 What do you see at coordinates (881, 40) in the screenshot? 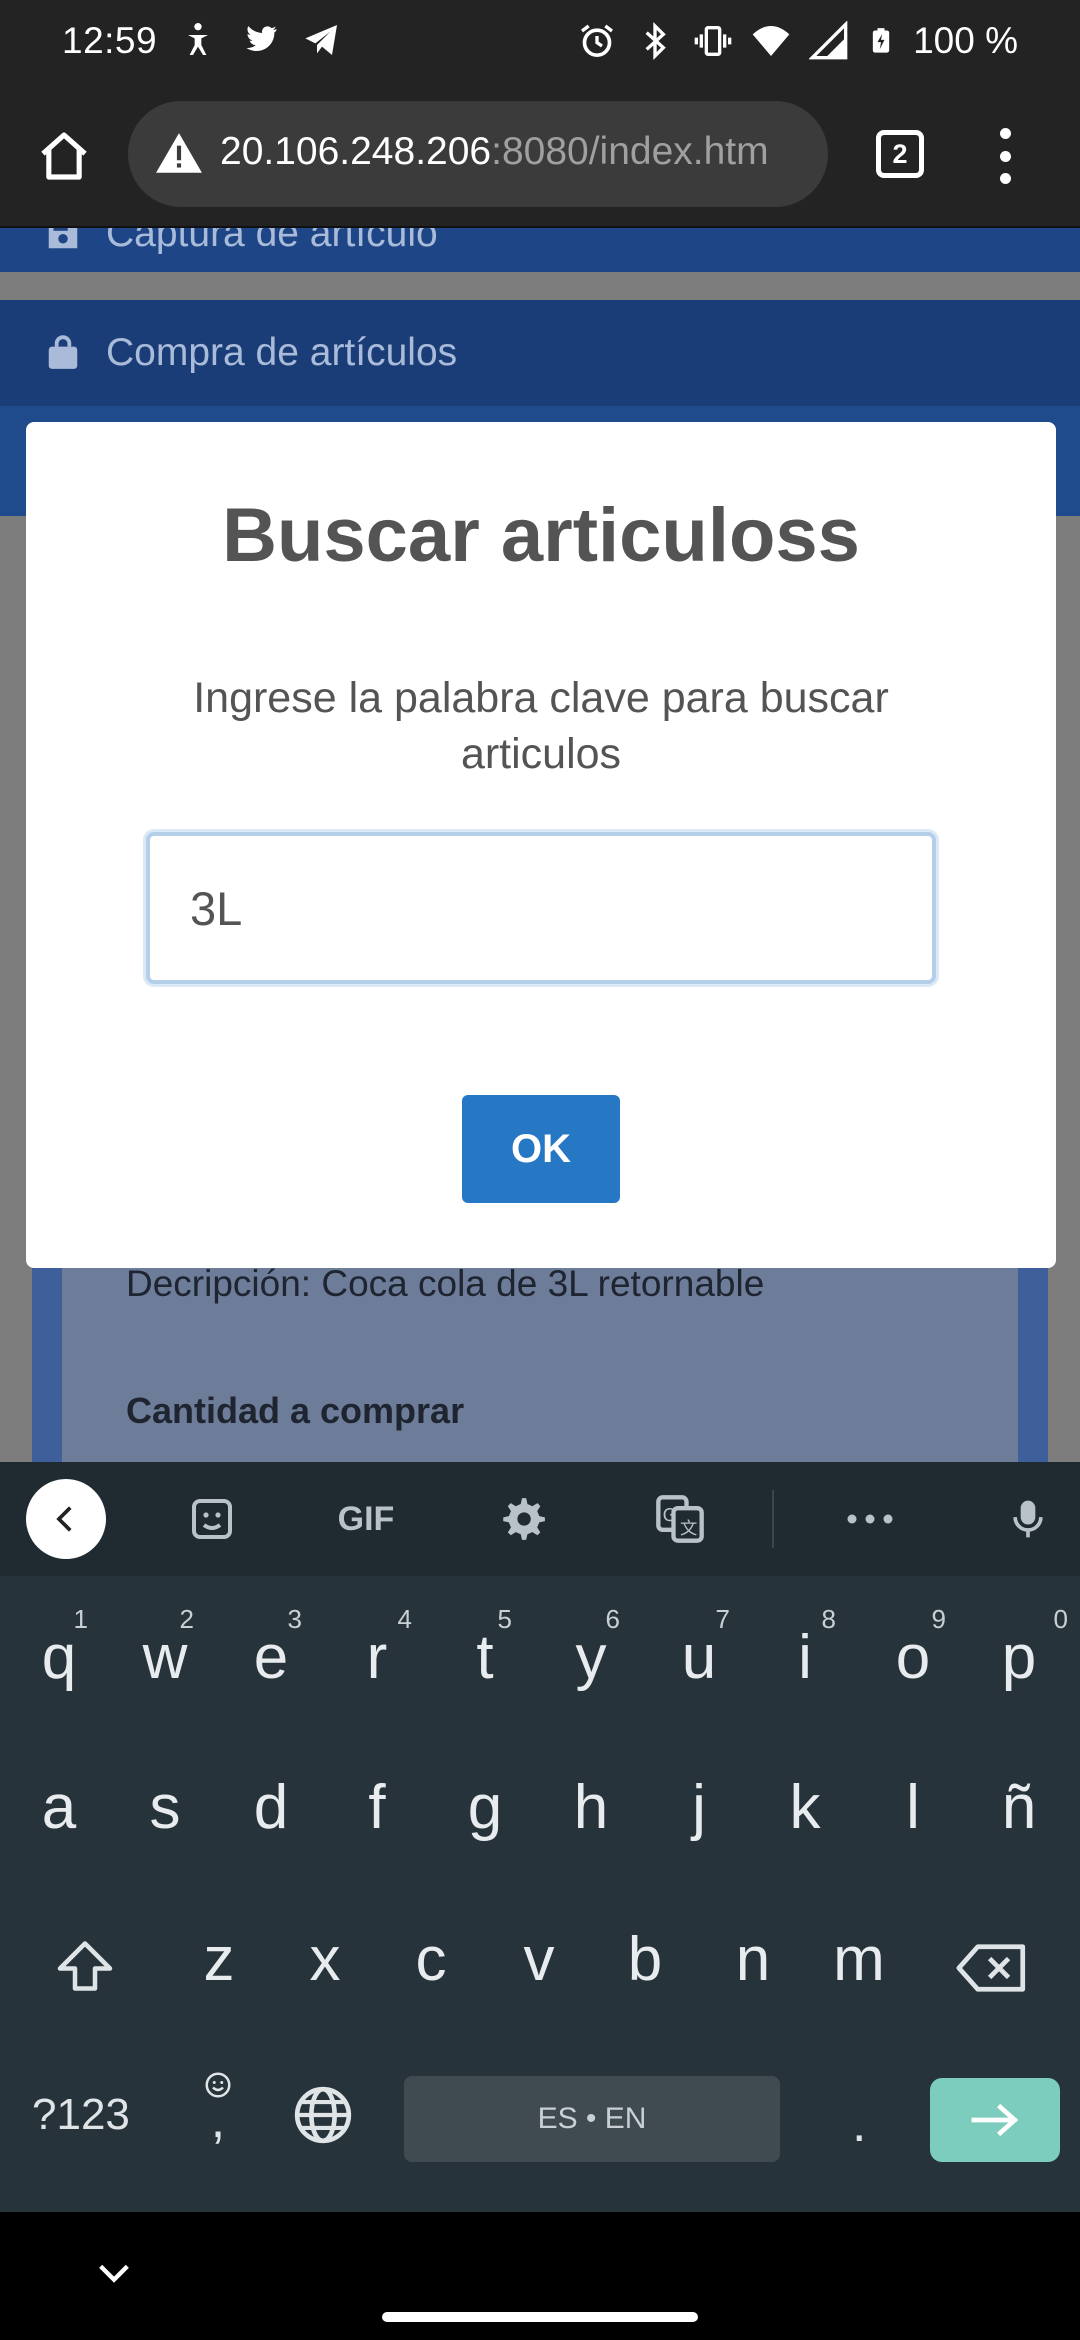
I see `battery-charging-icon` at bounding box center [881, 40].